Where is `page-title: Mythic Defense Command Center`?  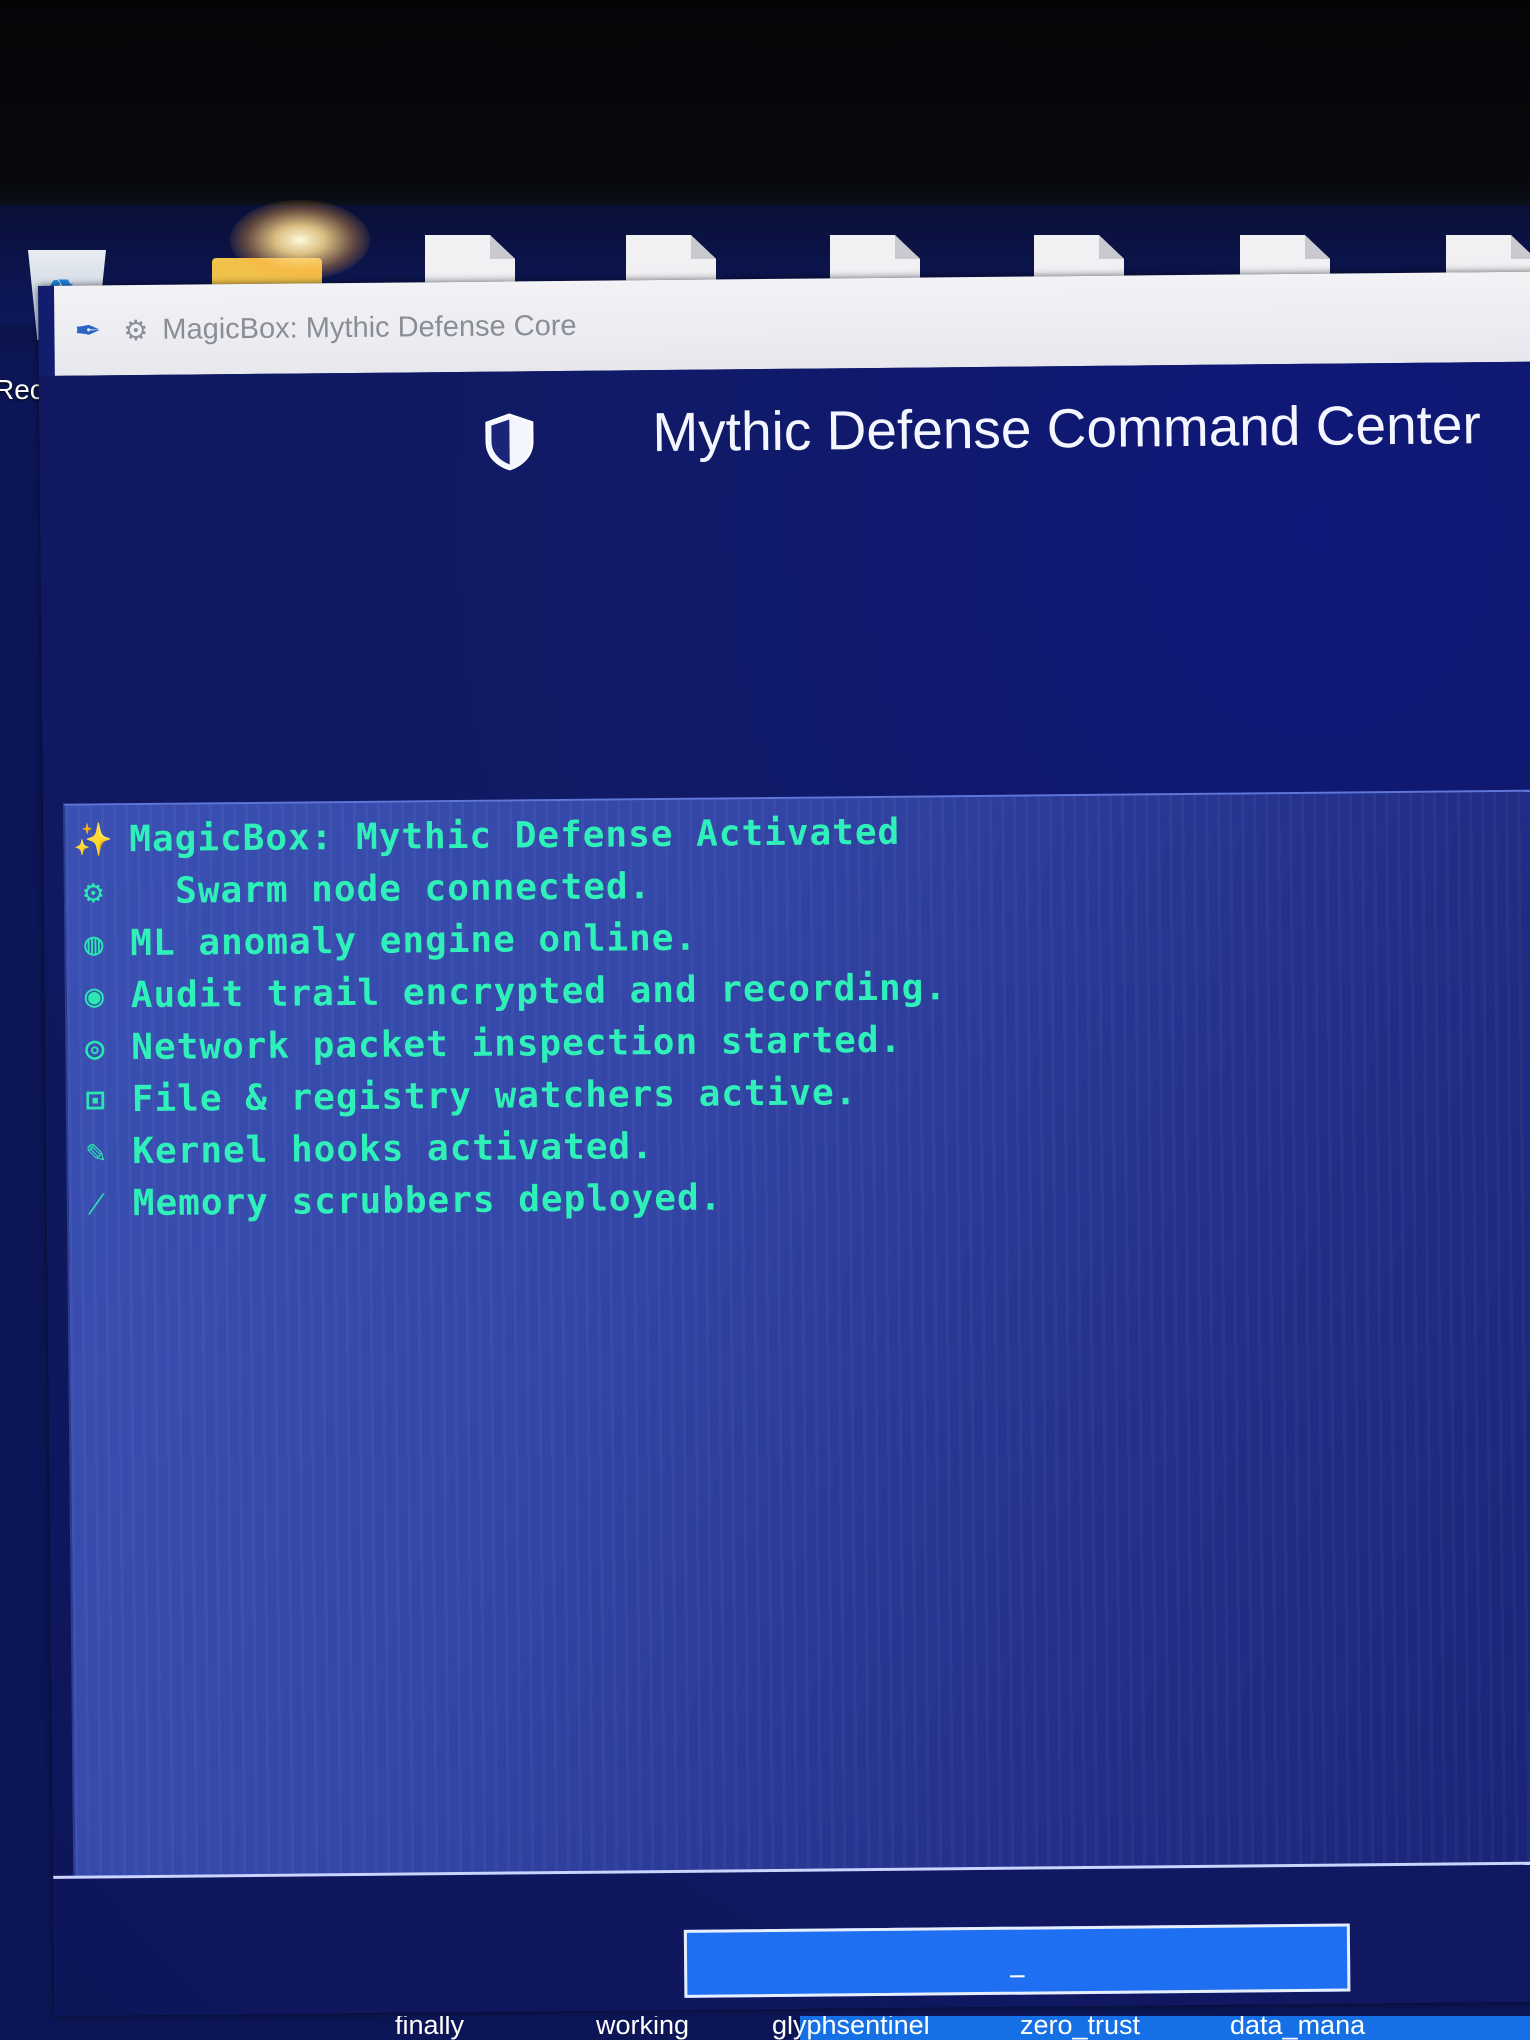
page-title: Mythic Defense Command Center is located at coordinates (1067, 428).